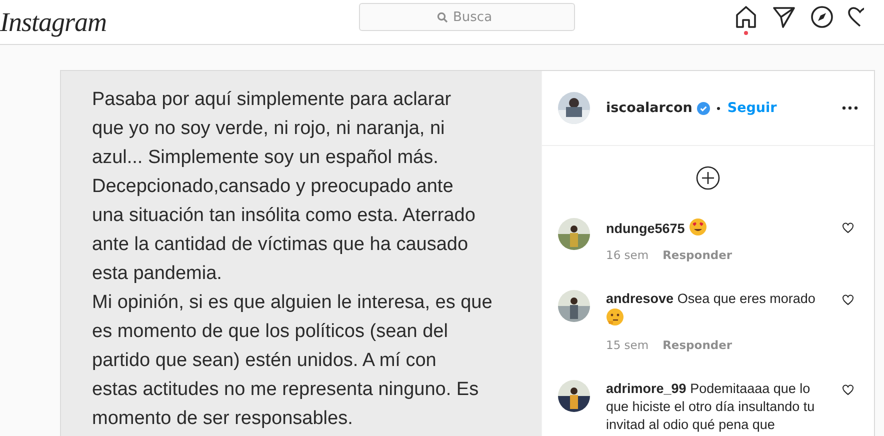 Image resolution: width=884 pixels, height=436 pixels. I want to click on note-text-line: ante la cantidad de víctimas que ha causado, so click(280, 245).